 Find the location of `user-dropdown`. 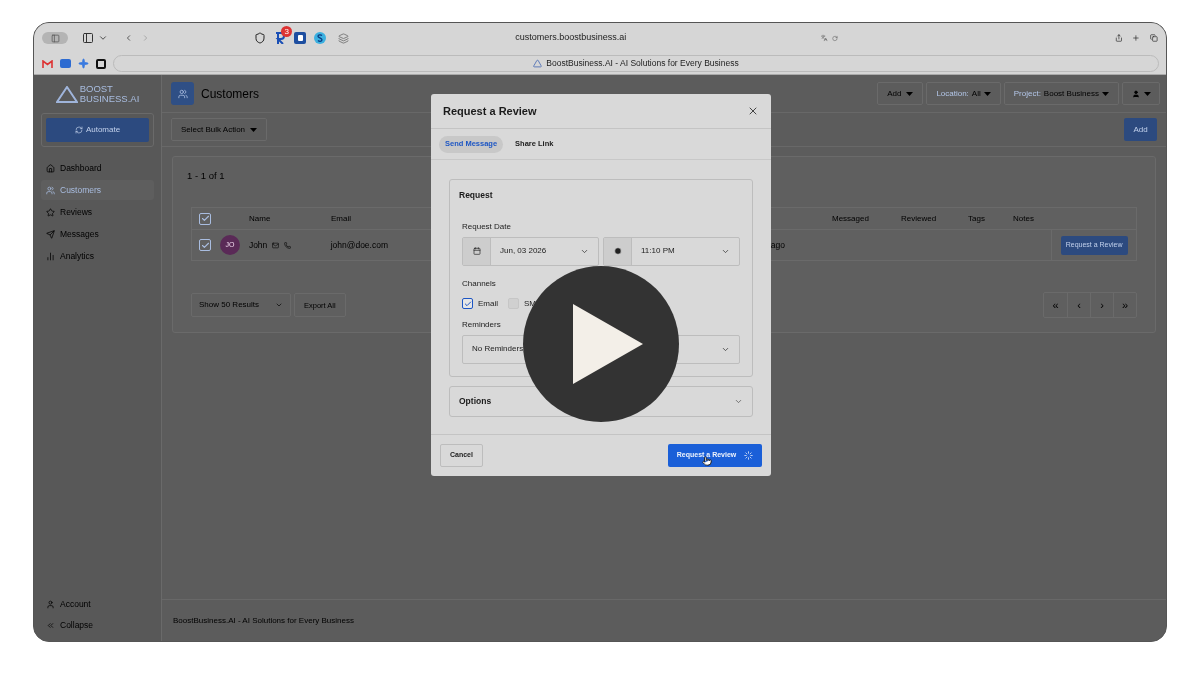

user-dropdown is located at coordinates (1141, 93).